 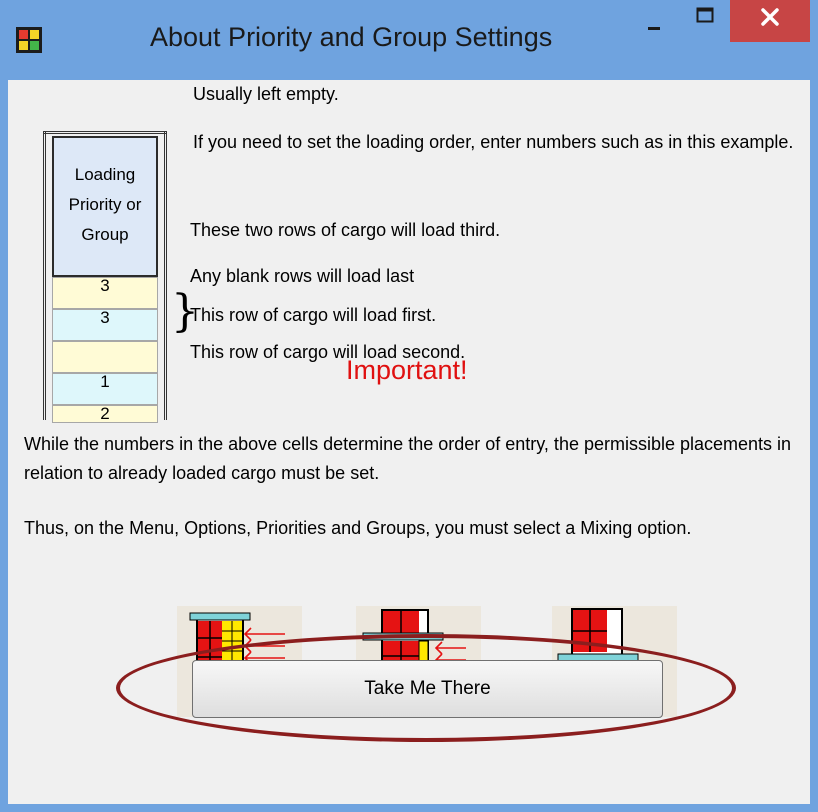 I want to click on note-load-third: These two rows of cargo will load third., so click(x=345, y=230).